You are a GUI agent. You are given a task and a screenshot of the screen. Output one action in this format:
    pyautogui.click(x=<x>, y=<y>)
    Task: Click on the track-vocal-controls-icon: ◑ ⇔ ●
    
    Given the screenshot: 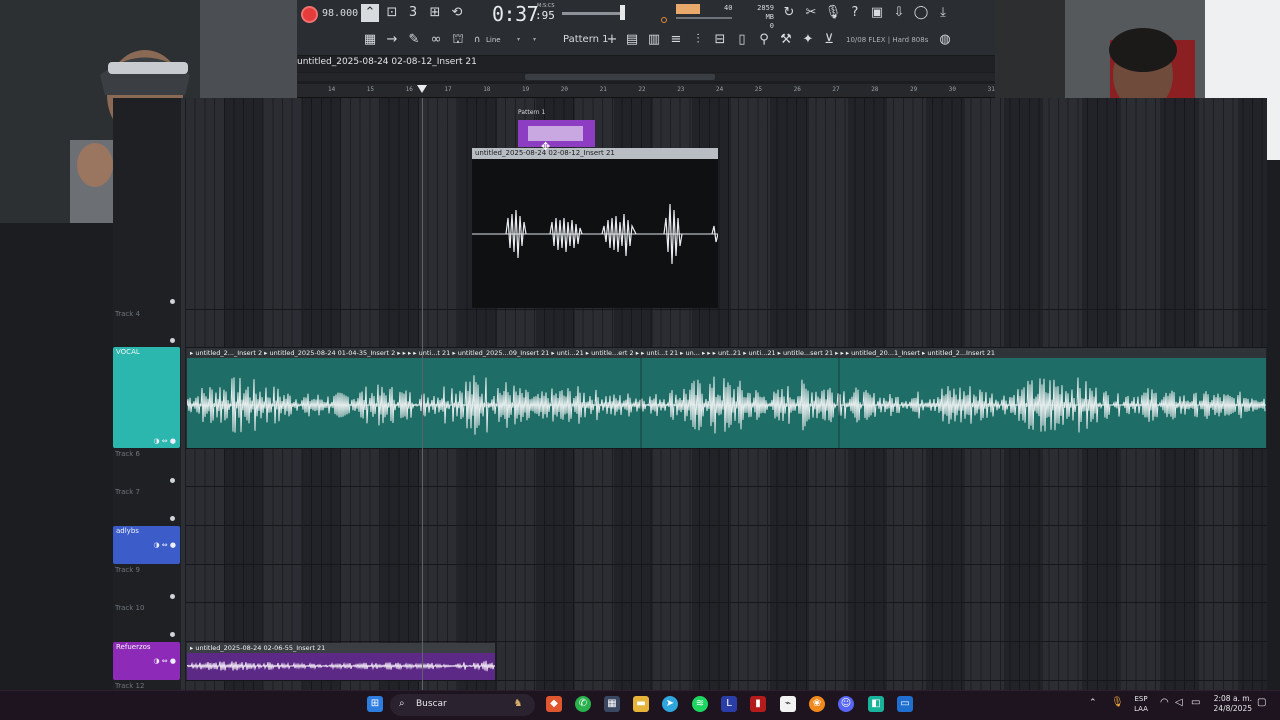 What is the action you would take?
    pyautogui.click(x=164, y=441)
    